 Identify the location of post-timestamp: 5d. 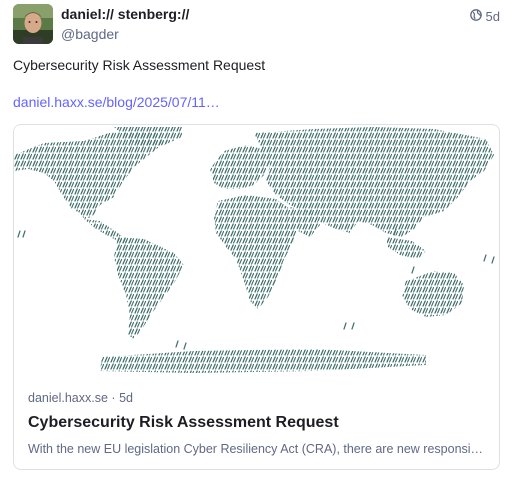
(484, 16).